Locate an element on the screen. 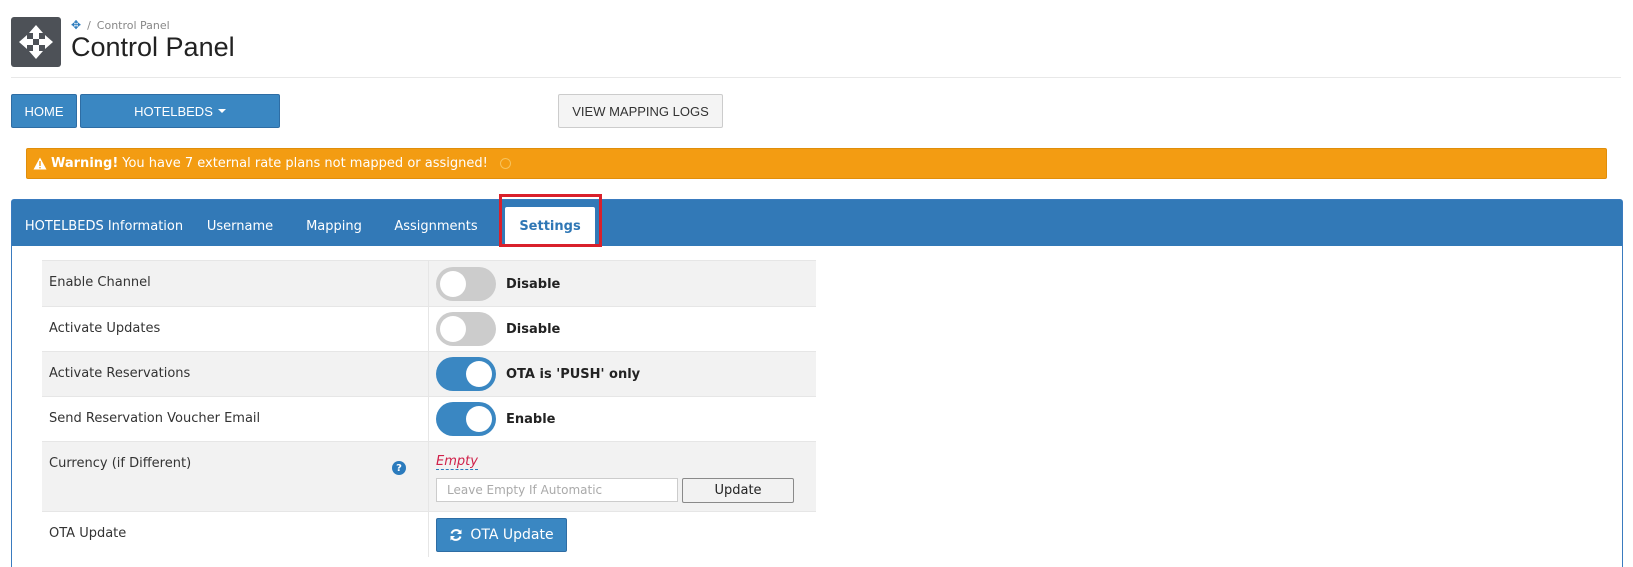 The image size is (1633, 567). currency-input is located at coordinates (557, 490).